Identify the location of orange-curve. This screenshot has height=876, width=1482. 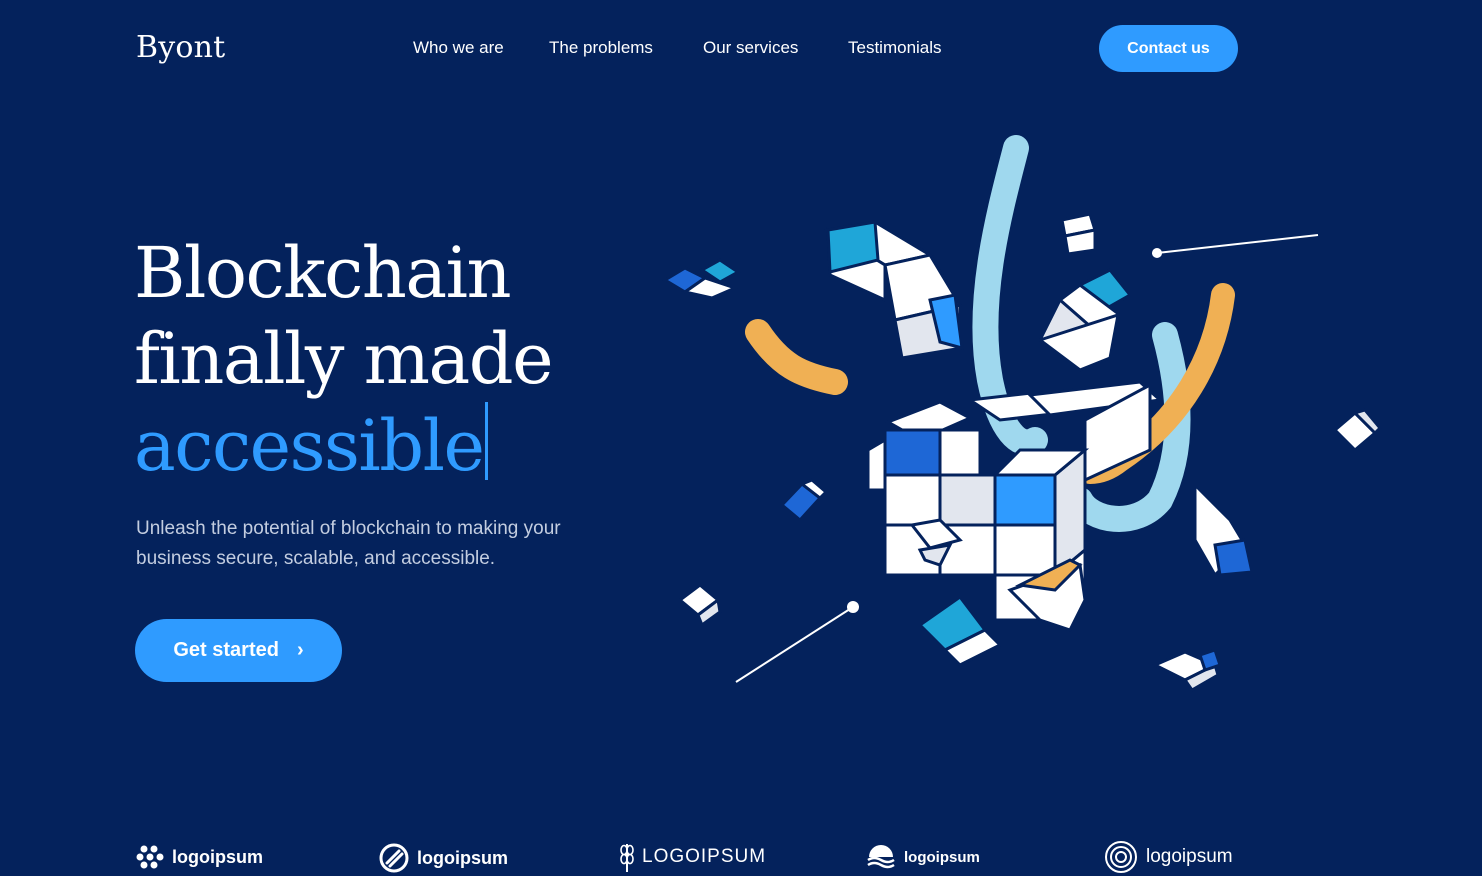
(796, 357).